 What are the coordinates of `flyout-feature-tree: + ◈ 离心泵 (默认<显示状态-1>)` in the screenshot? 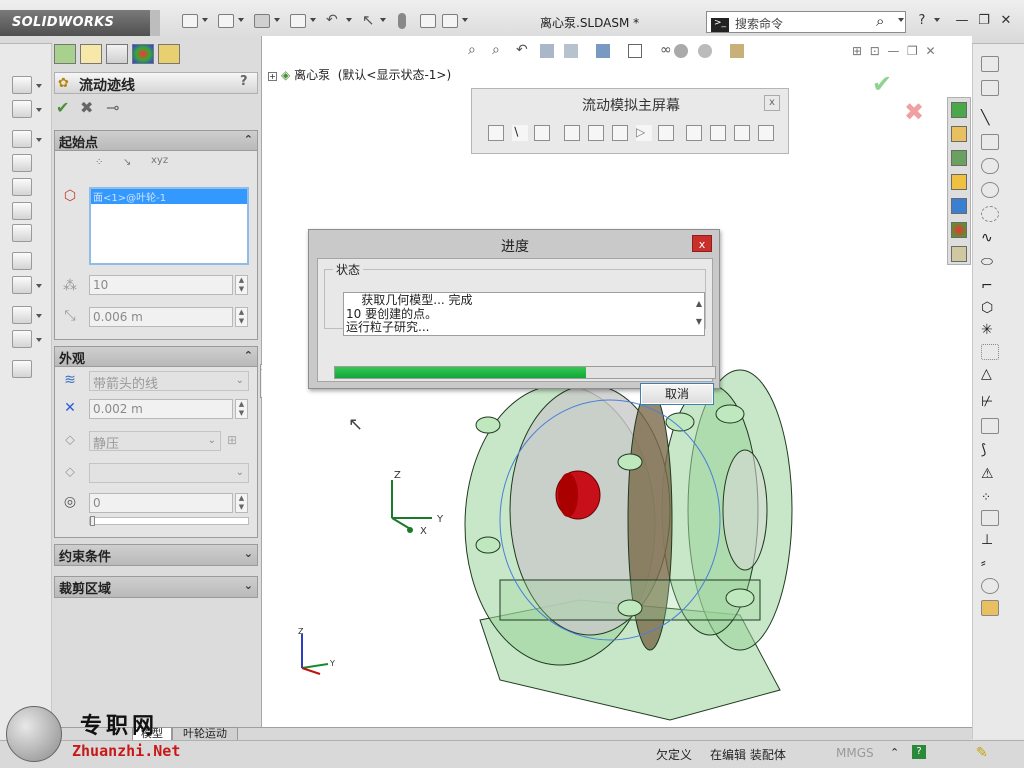 It's located at (359, 74).